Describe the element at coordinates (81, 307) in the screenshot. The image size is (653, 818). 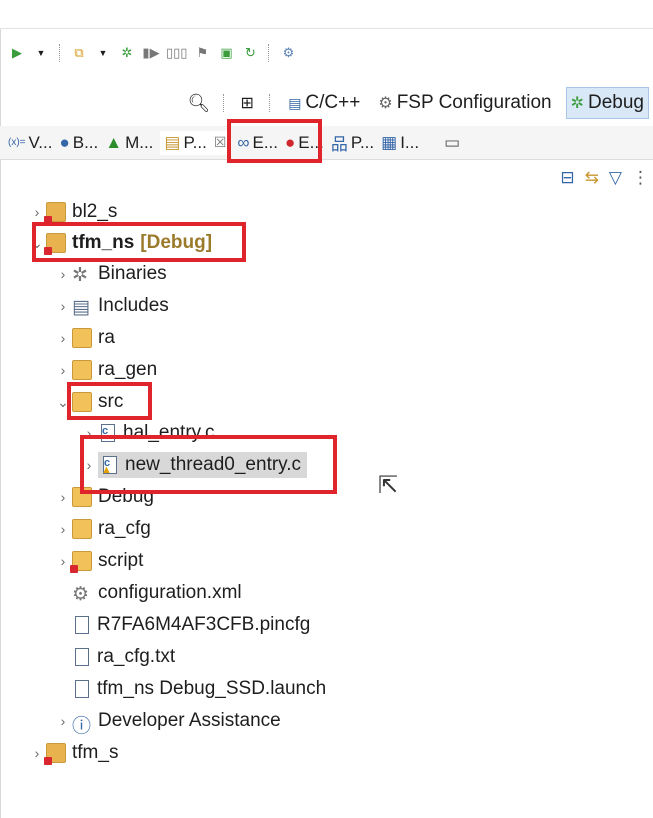
I see `includes-icon: ▤` at that location.